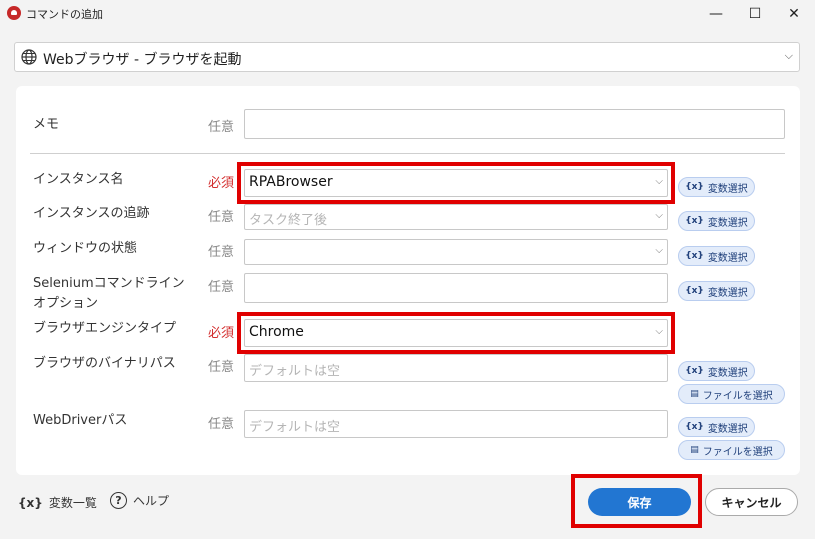 The width and height of the screenshot is (815, 539). What do you see at coordinates (456, 368) in the screenshot?
I see `browser-binary-input: デフォルトは空` at bounding box center [456, 368].